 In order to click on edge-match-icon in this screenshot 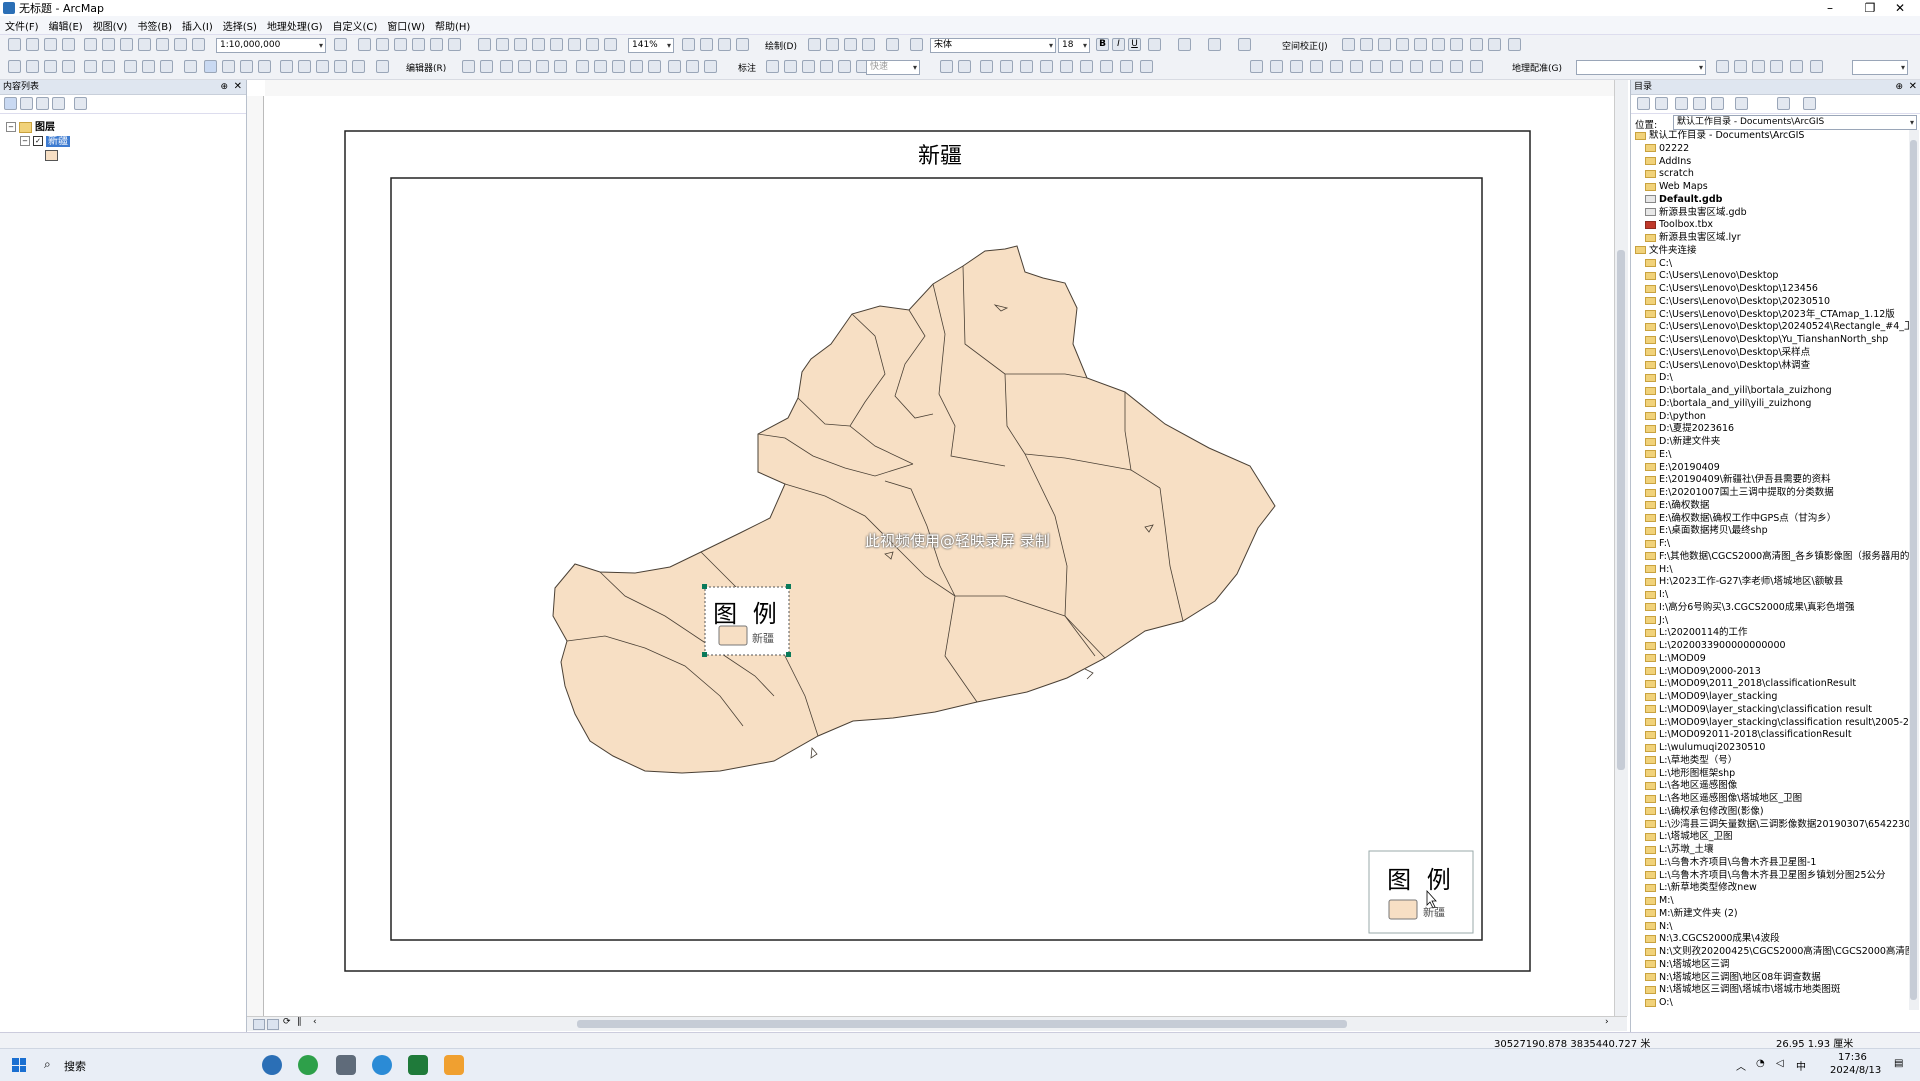, I will do `click(1494, 44)`.